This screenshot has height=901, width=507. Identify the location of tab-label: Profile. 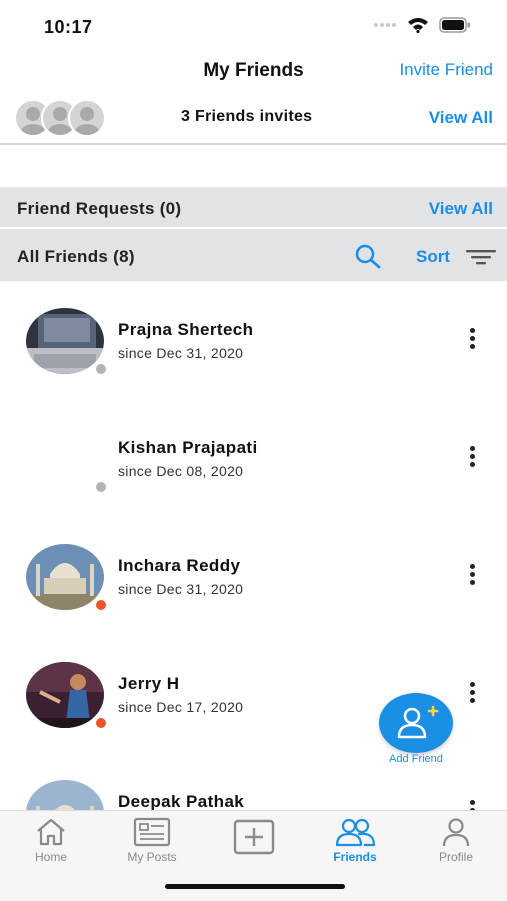
(455, 857).